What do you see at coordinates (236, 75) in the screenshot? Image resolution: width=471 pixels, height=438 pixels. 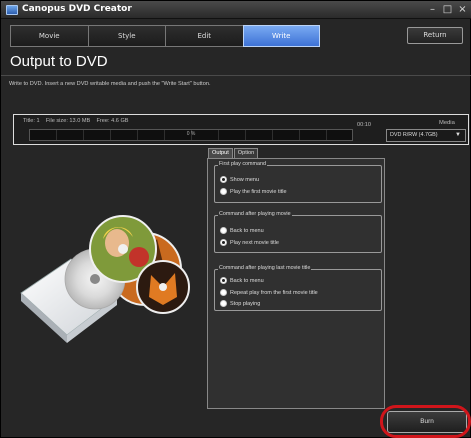 I see `divider` at bounding box center [236, 75].